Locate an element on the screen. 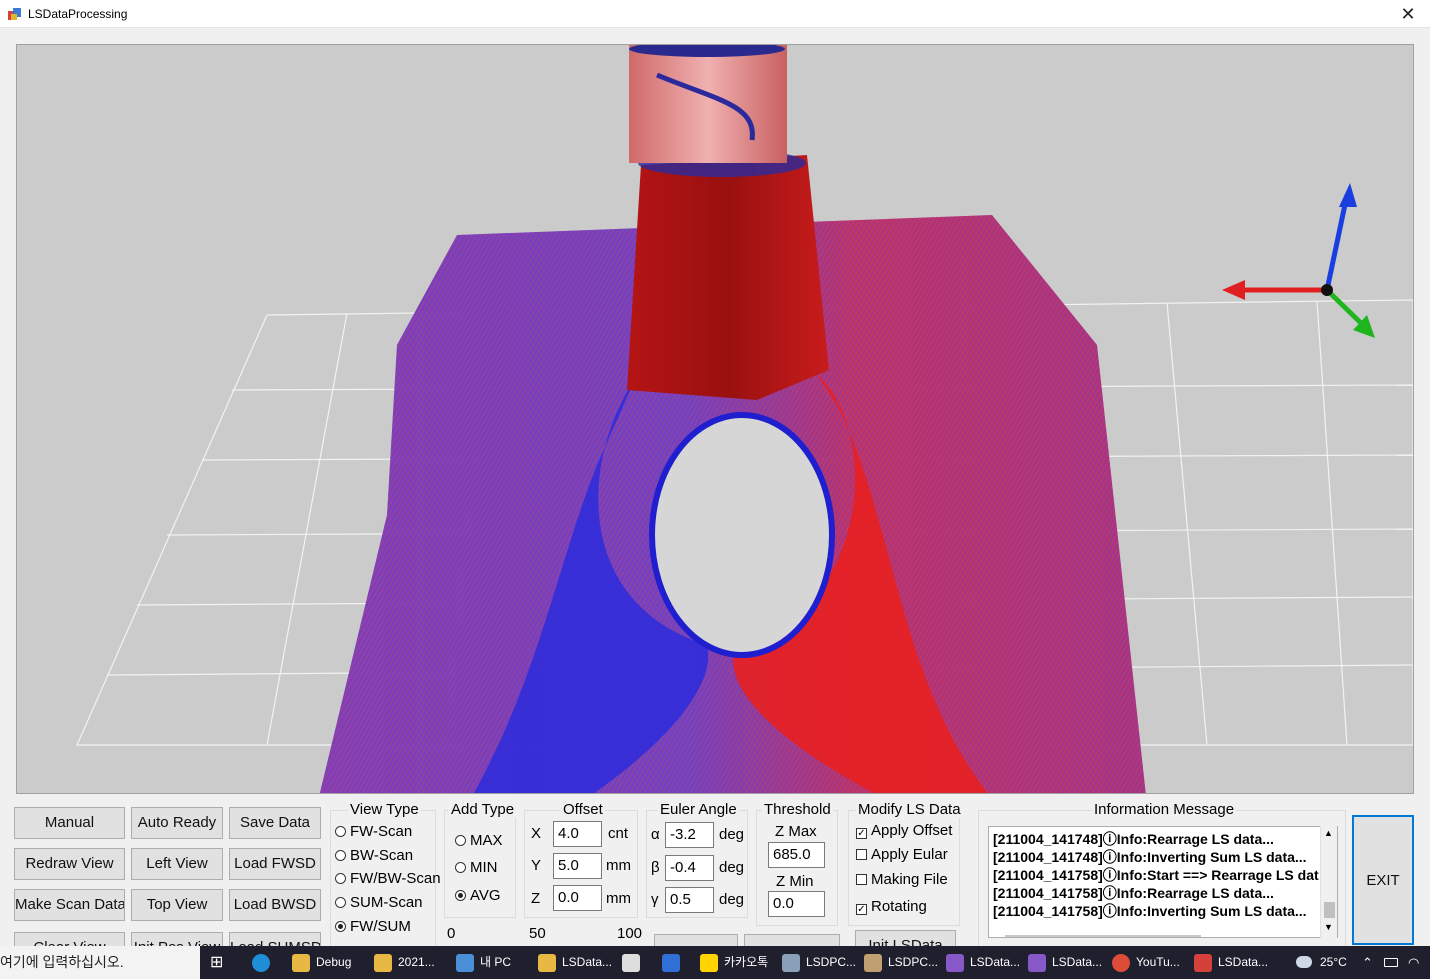 This screenshot has width=1430, height=979. init-lsdata-button: Init LSData is located at coordinates (905, 938).